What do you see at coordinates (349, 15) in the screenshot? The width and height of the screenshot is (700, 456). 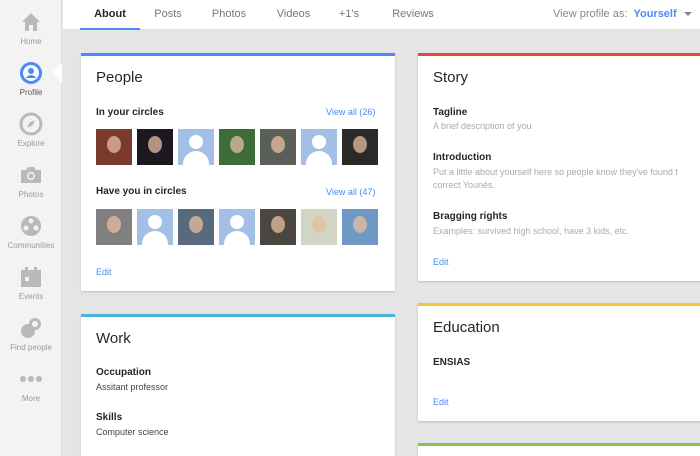 I see `tab-plus-ones: +1's` at bounding box center [349, 15].